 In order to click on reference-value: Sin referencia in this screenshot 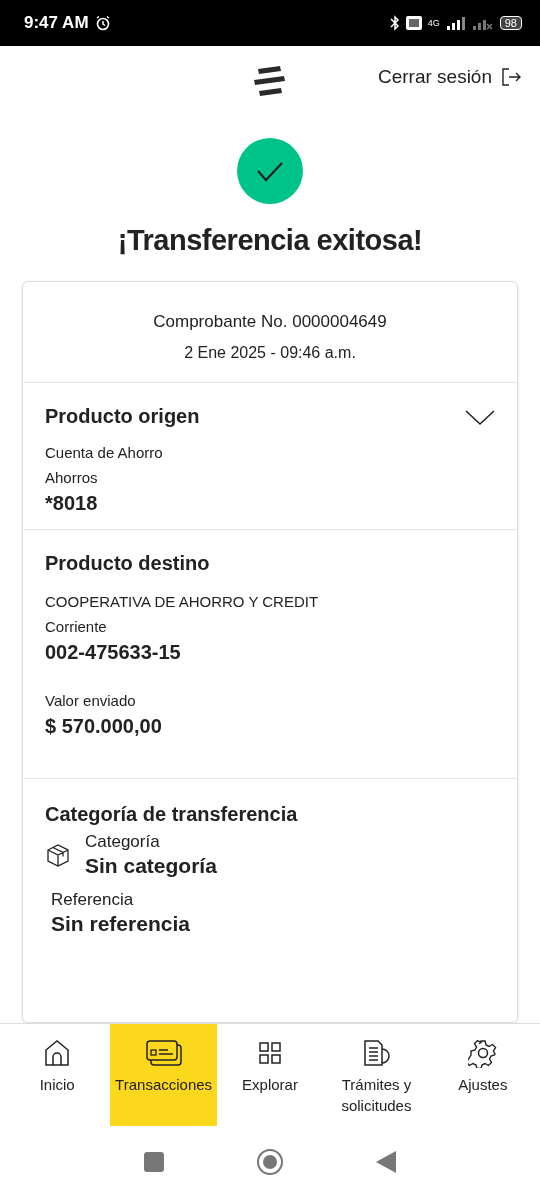, I will do `click(121, 924)`.